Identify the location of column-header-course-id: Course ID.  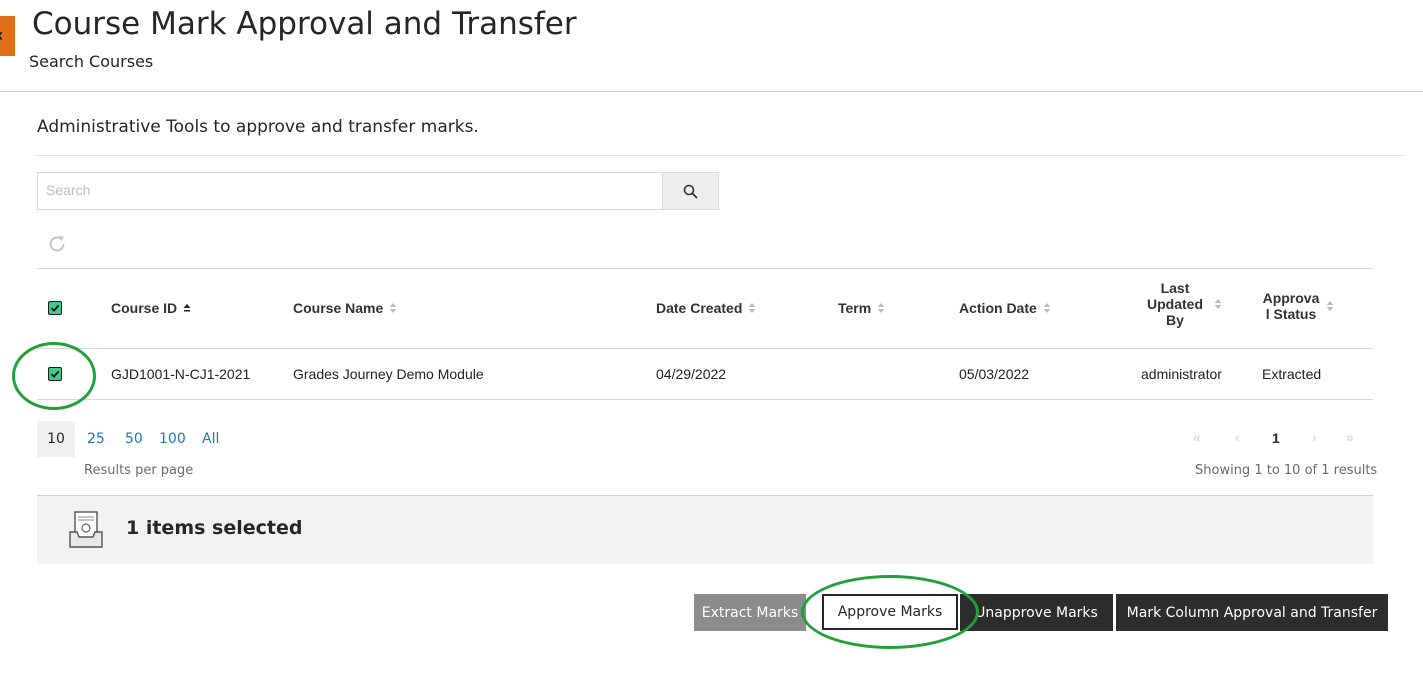
(151, 308).